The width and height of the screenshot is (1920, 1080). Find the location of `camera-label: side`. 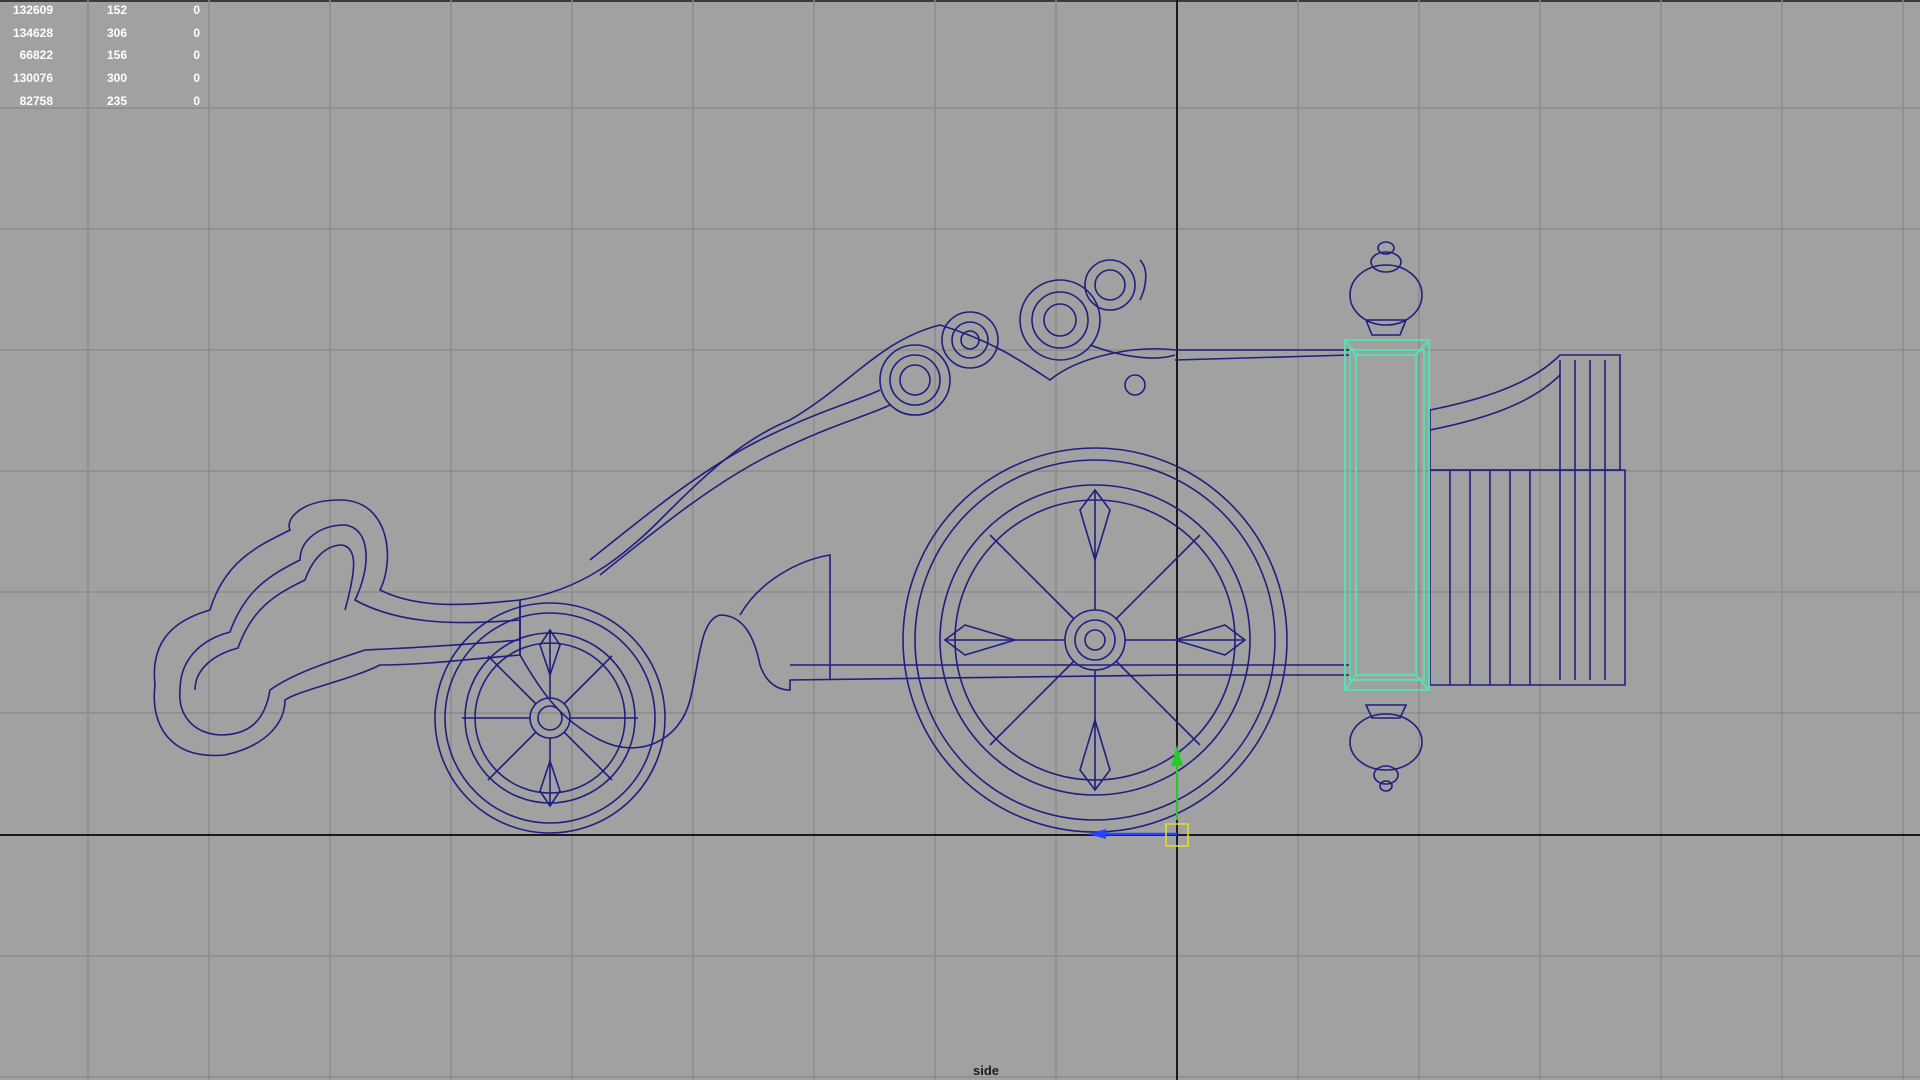

camera-label: side is located at coordinates (985, 1070).